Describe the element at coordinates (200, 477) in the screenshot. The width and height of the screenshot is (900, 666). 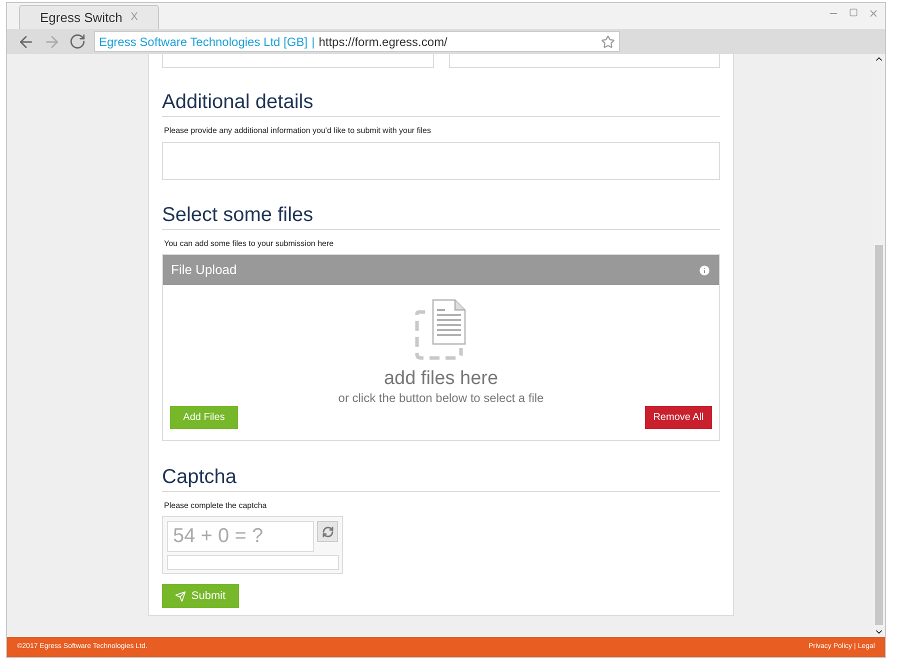
I see `section-heading: Captcha` at that location.